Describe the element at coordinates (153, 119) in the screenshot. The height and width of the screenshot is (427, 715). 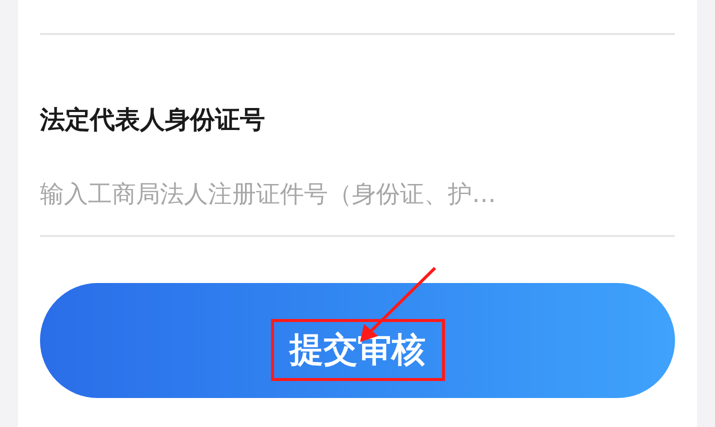
I see `field-label: 法定代表人身份证号` at that location.